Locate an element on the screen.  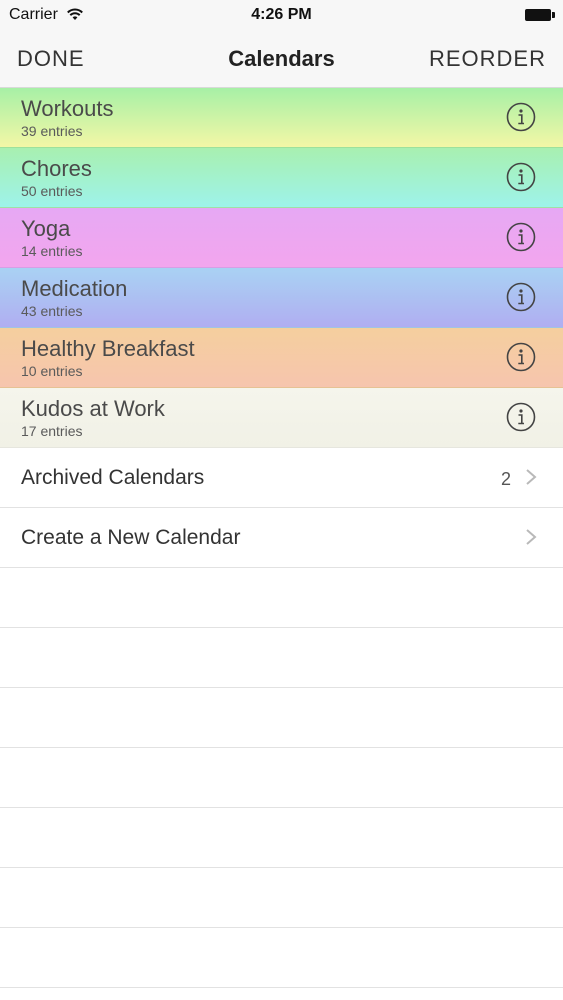
calendar-row-medication: Medication 43 entries is located at coordinates (281, 298).